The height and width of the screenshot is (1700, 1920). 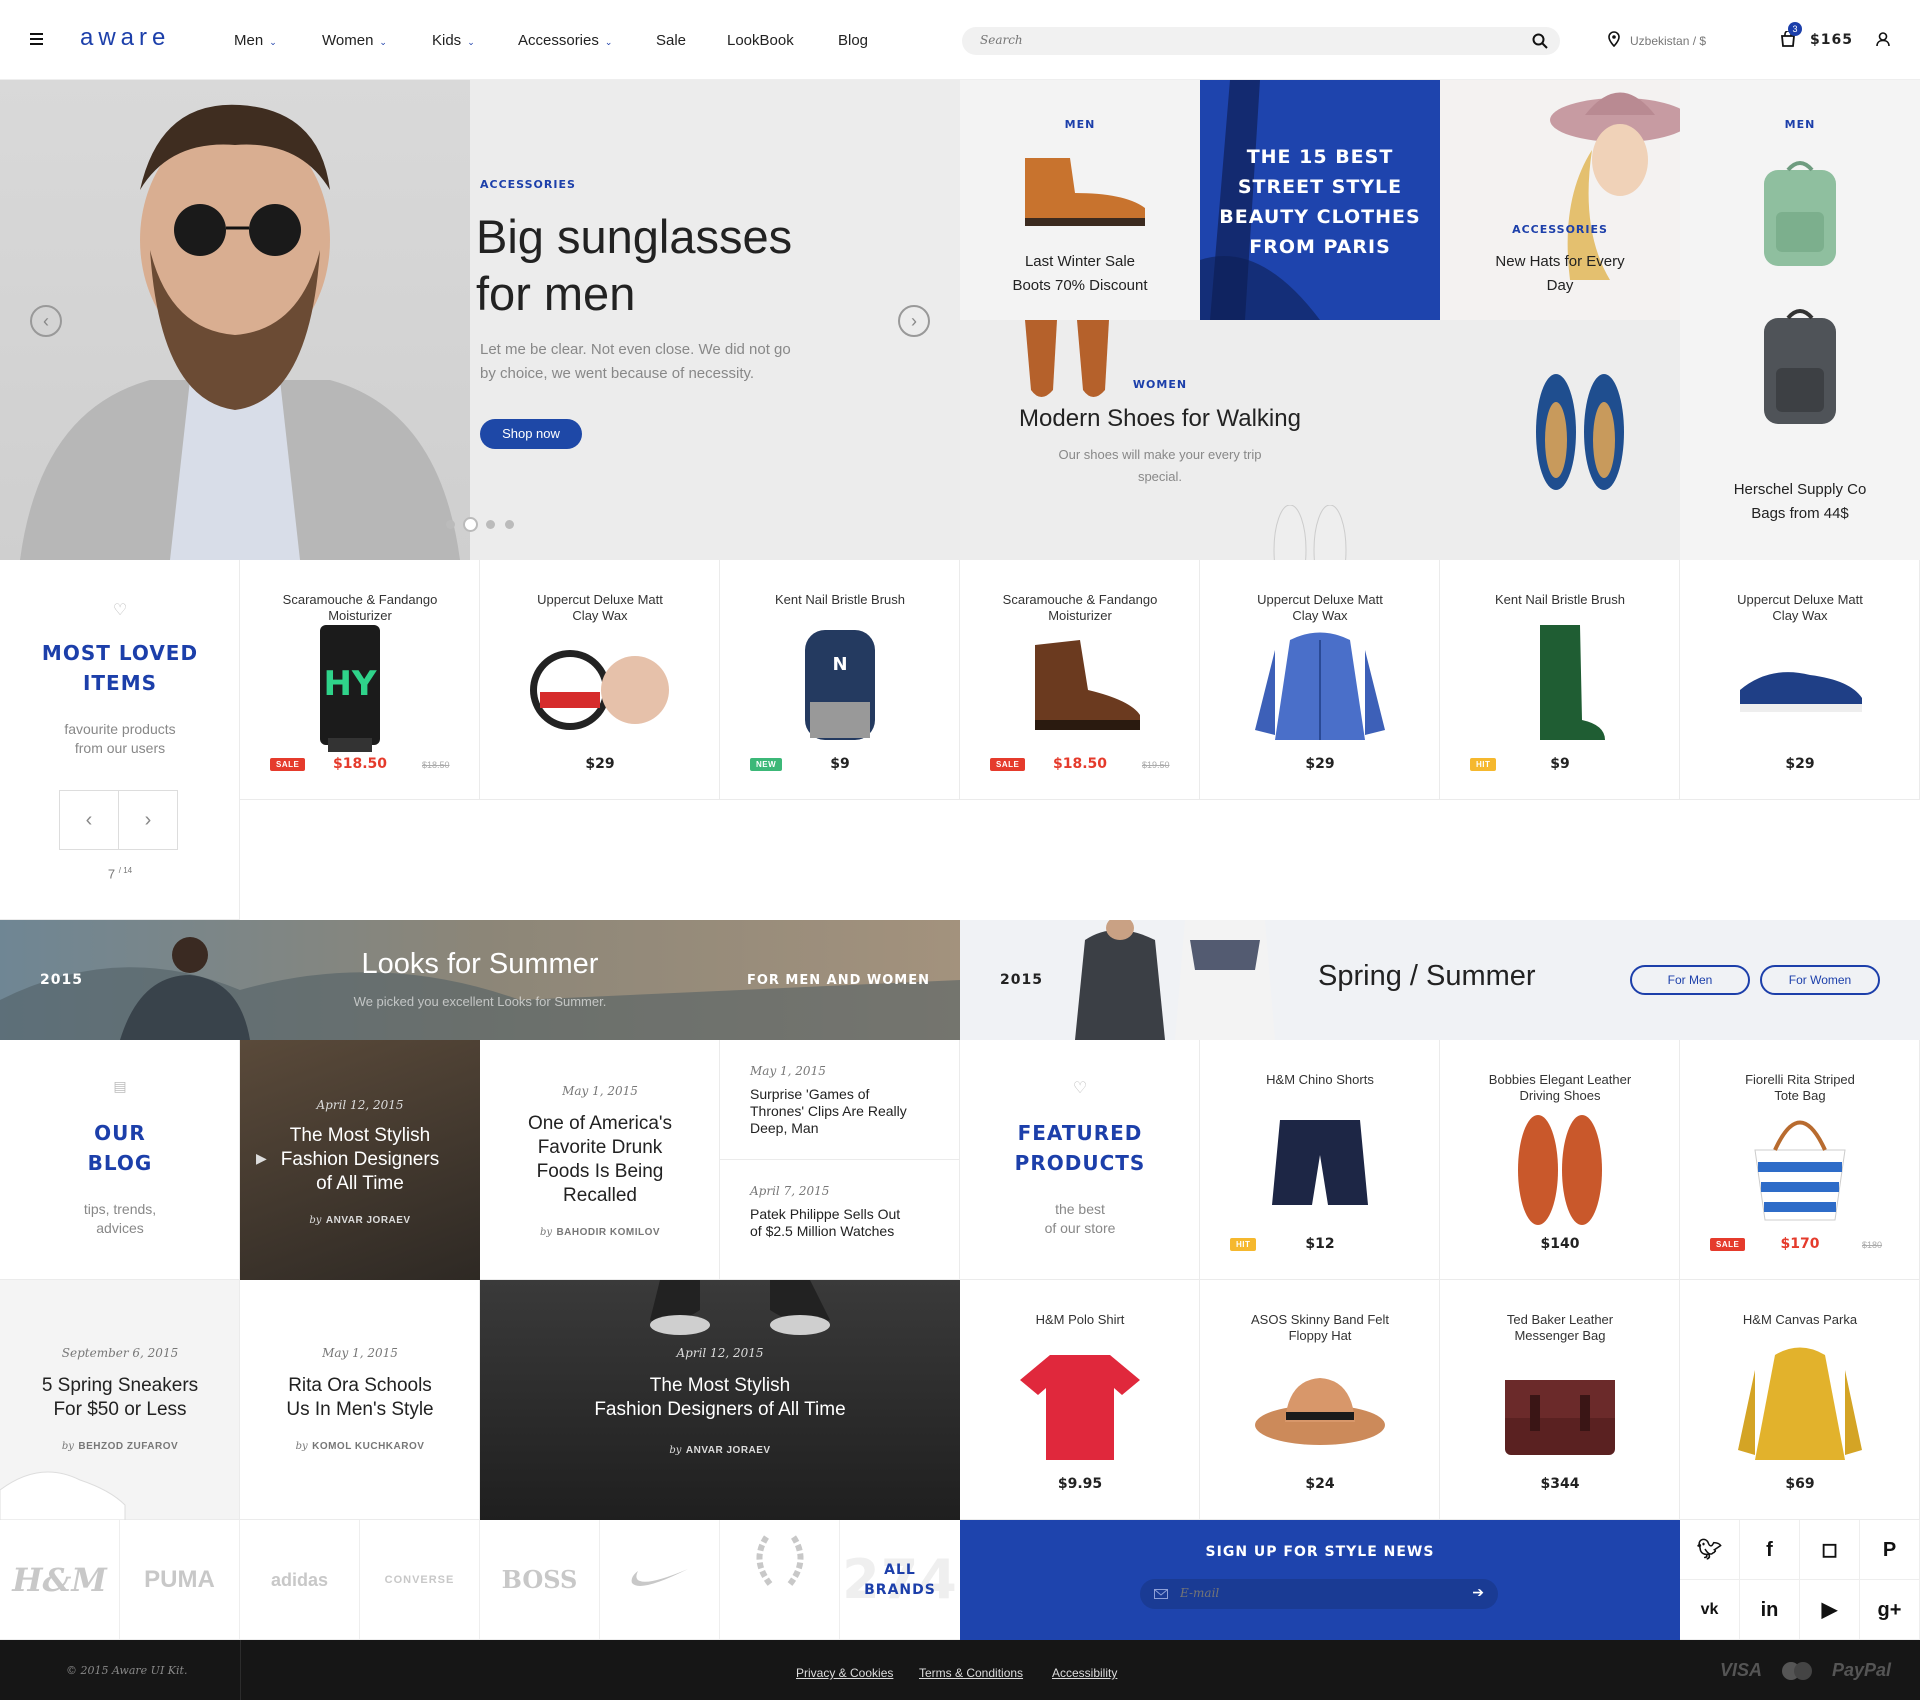 What do you see at coordinates (1320, 1080) in the screenshot?
I see `product-name: H&M Chino Shorts` at bounding box center [1320, 1080].